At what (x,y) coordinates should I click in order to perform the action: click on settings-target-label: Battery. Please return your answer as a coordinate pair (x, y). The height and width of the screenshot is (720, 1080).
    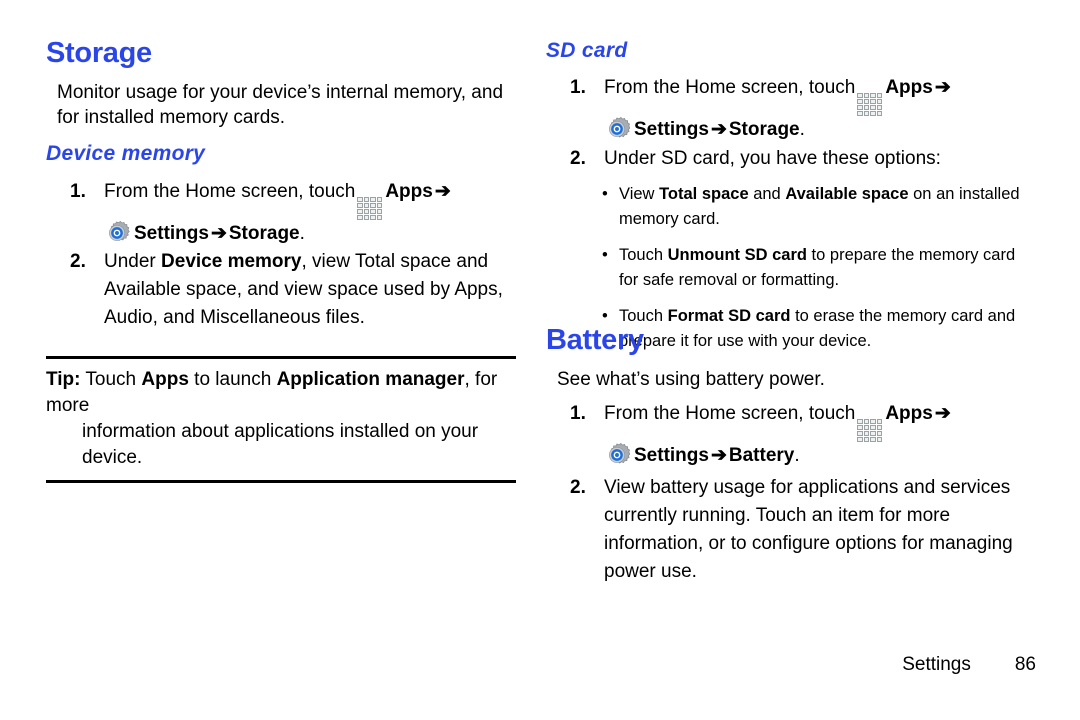
    Looking at the image, I should click on (761, 456).